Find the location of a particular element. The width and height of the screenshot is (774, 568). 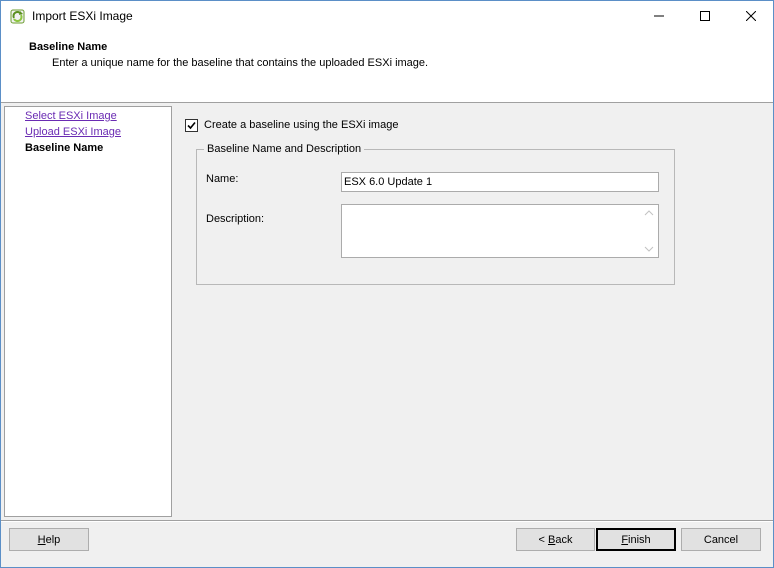

vmware-update-icon is located at coordinates (17, 16).